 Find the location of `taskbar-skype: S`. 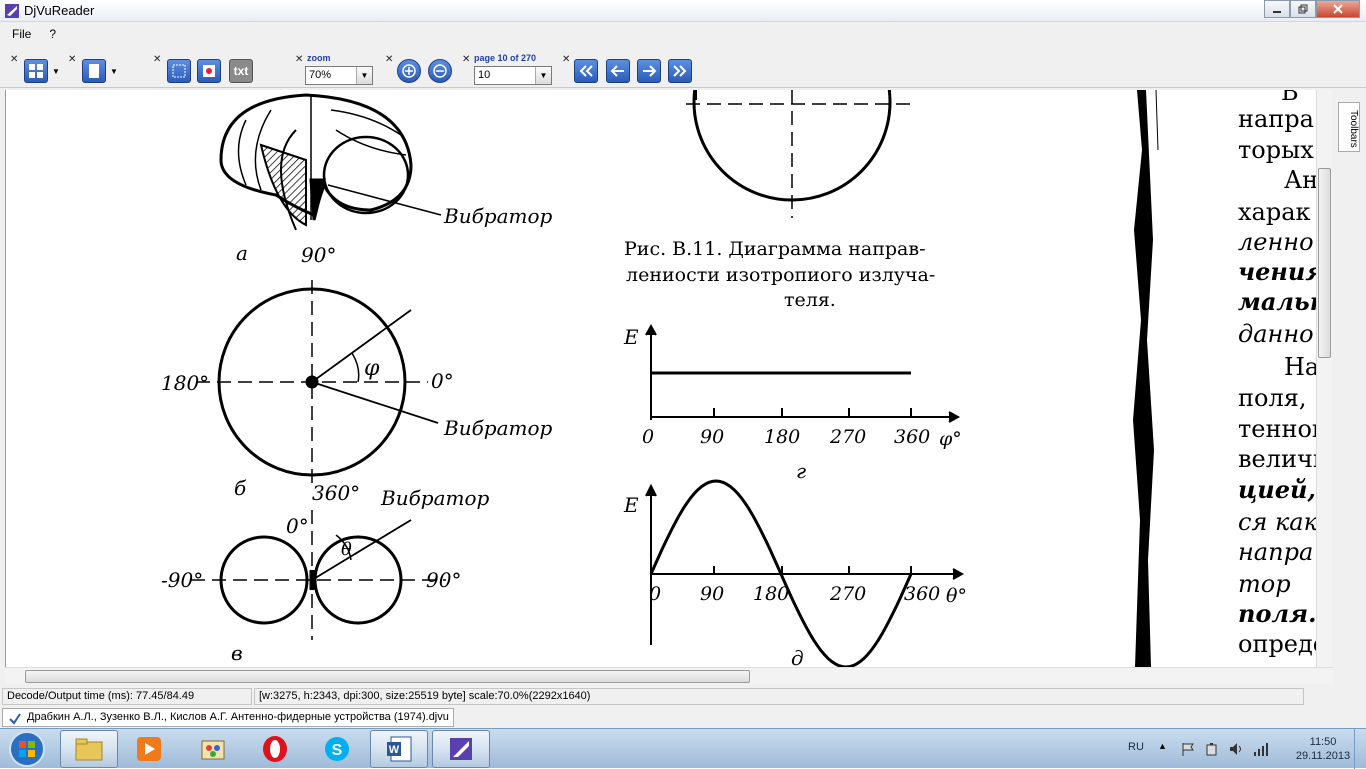

taskbar-skype: S is located at coordinates (337, 749).